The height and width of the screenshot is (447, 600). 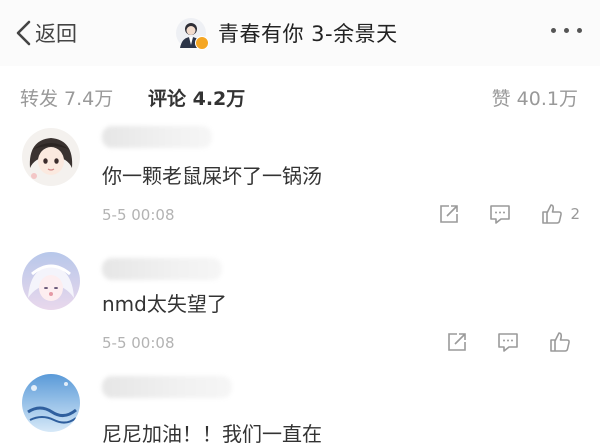 I want to click on comment-text: 尼尼加油！！我们一直在, so click(x=212, y=434).